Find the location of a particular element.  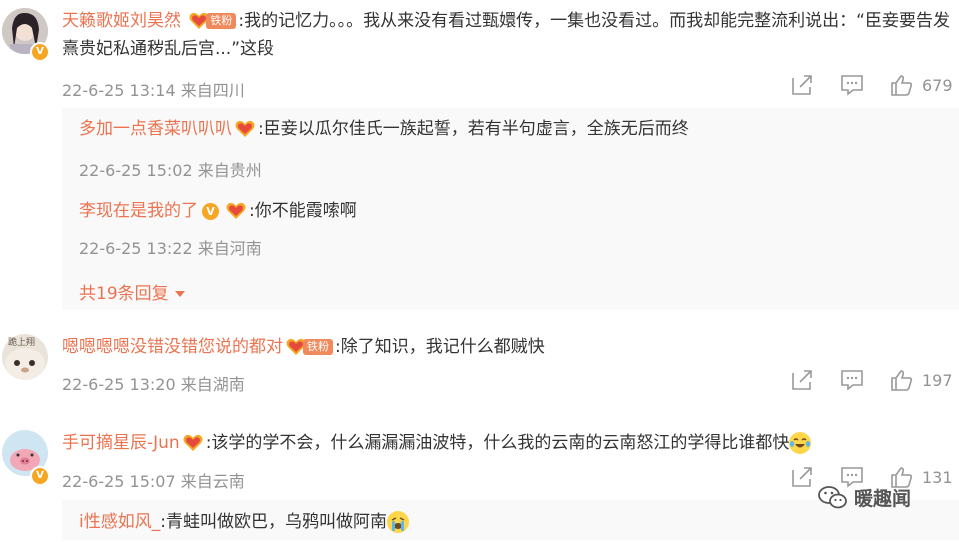

chevron-down-icon is located at coordinates (179, 294).